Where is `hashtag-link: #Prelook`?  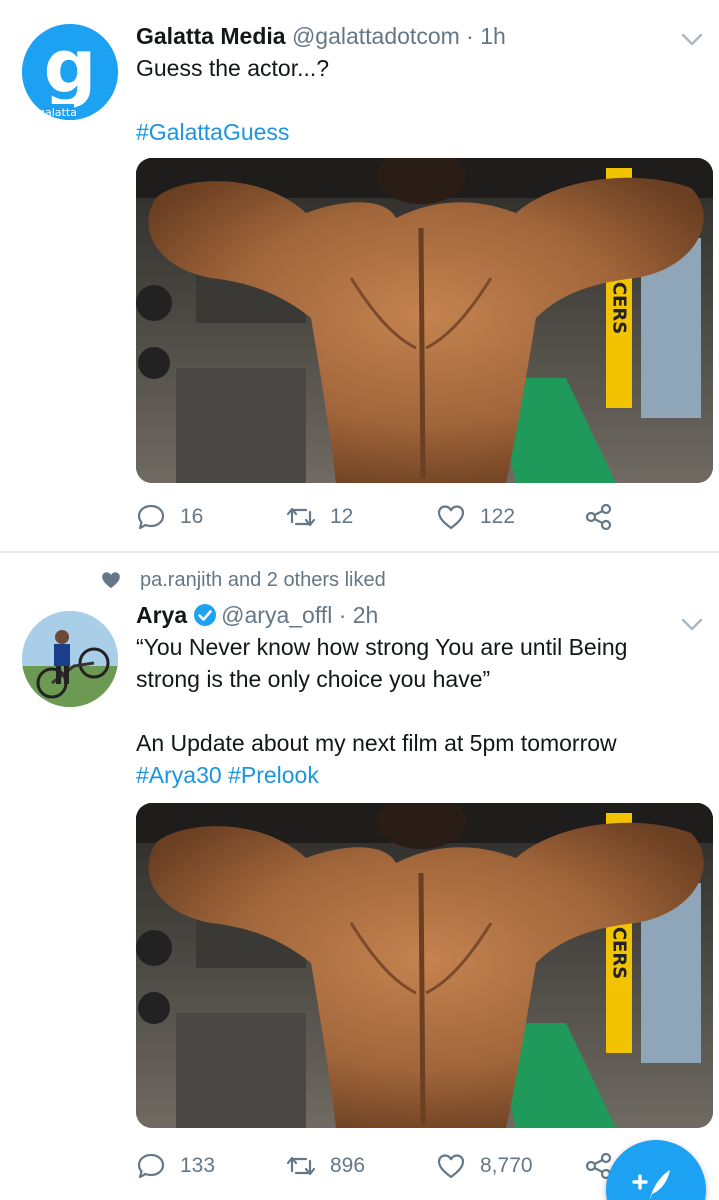 hashtag-link: #Prelook is located at coordinates (273, 775).